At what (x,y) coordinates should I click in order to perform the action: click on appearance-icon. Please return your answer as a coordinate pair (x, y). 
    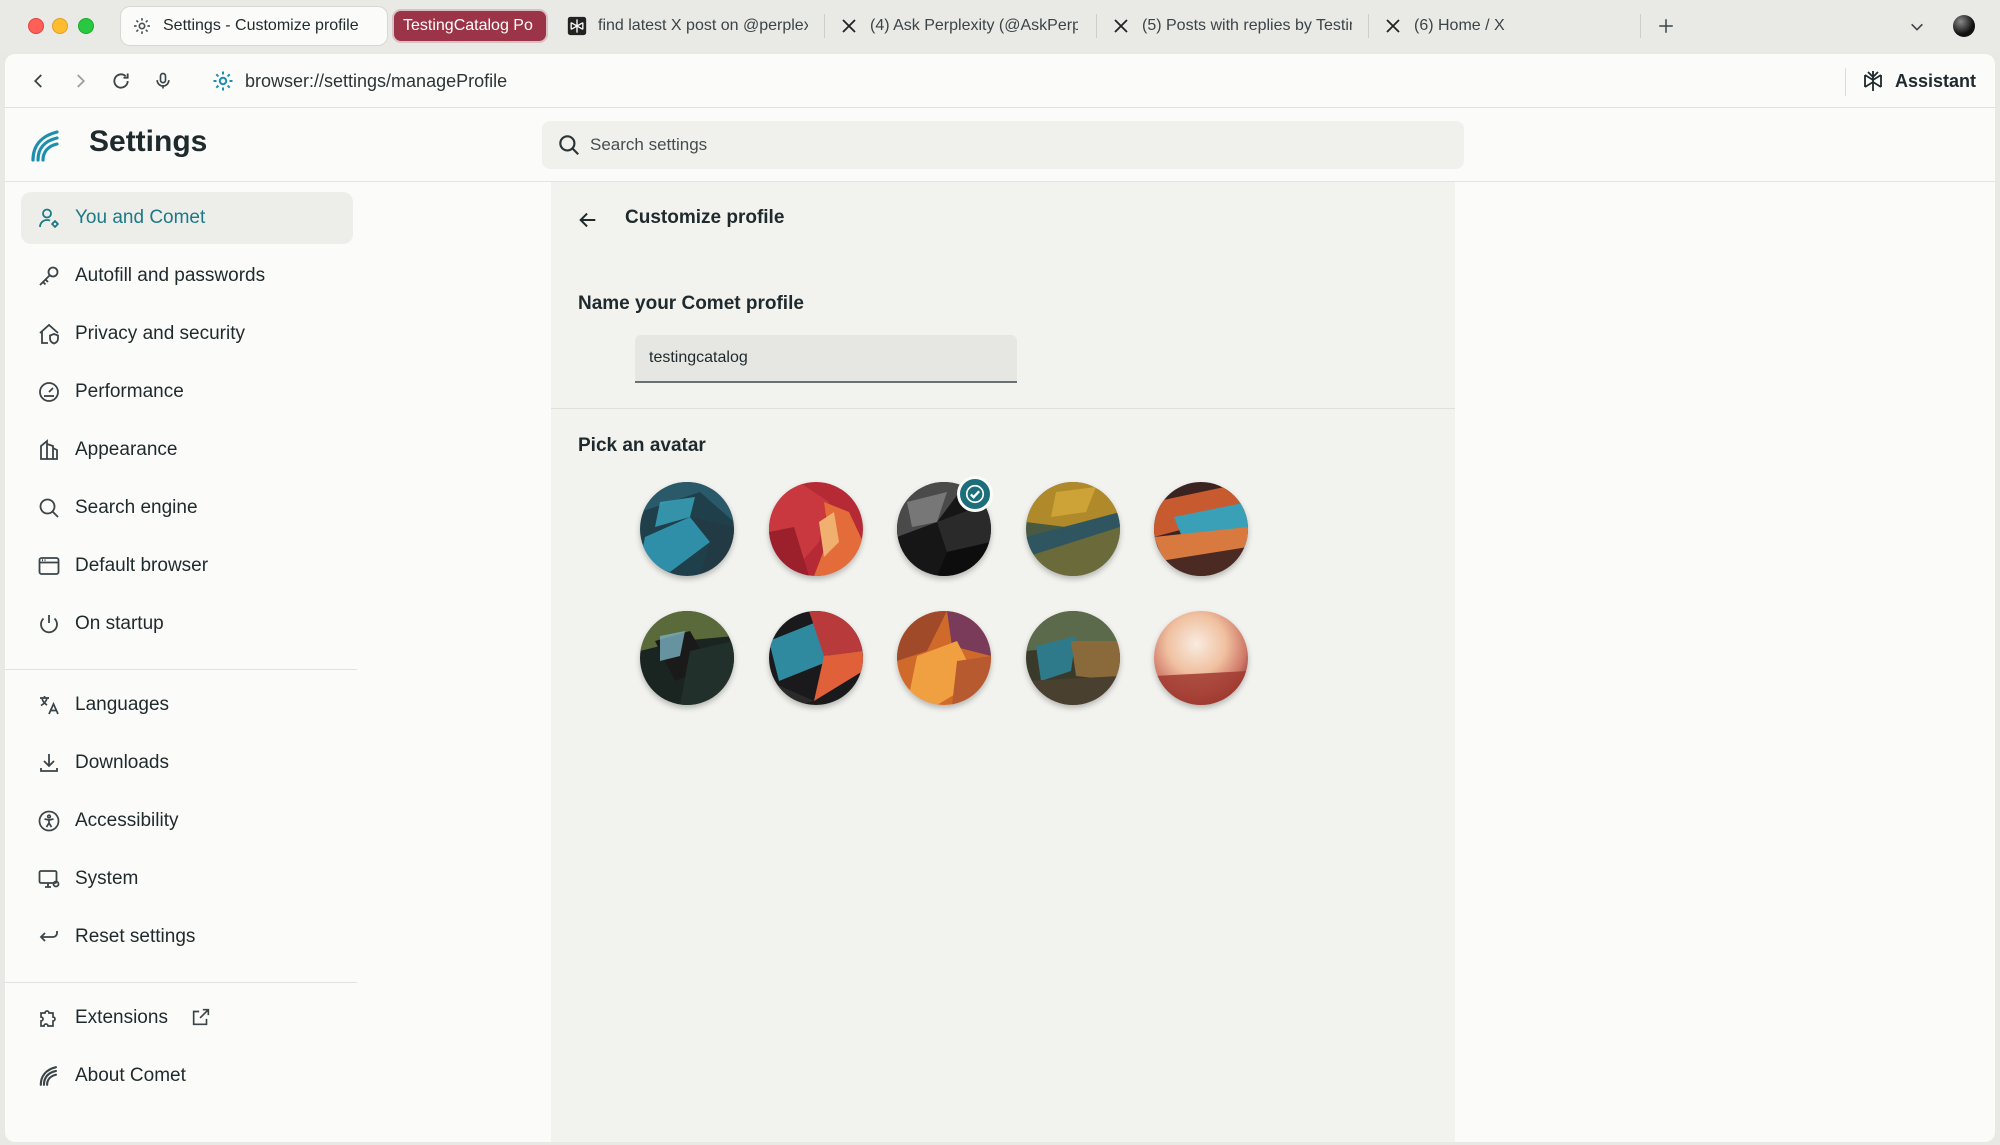
    Looking at the image, I should click on (49, 450).